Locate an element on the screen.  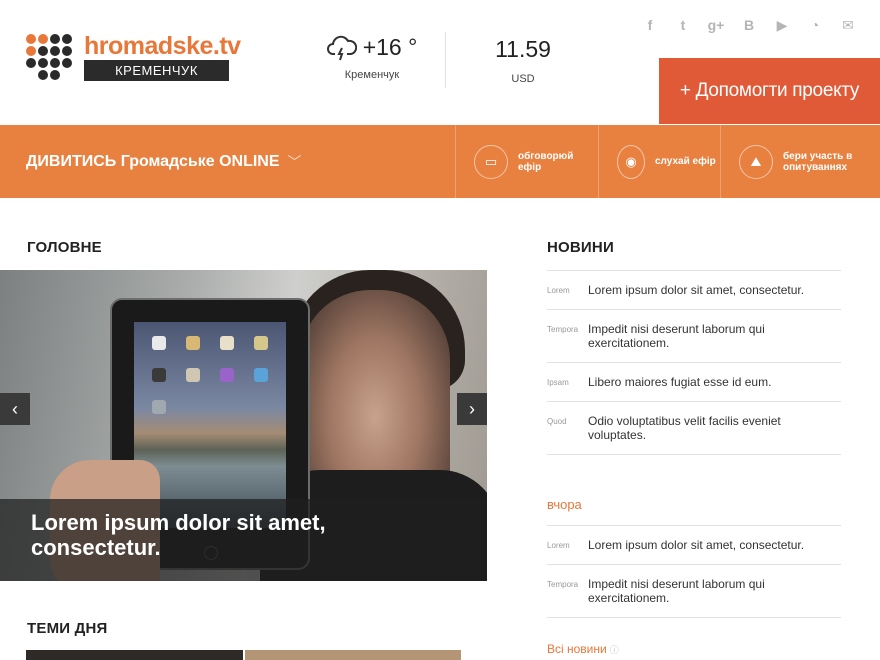
storm-cloud-icon is located at coordinates (341, 47).